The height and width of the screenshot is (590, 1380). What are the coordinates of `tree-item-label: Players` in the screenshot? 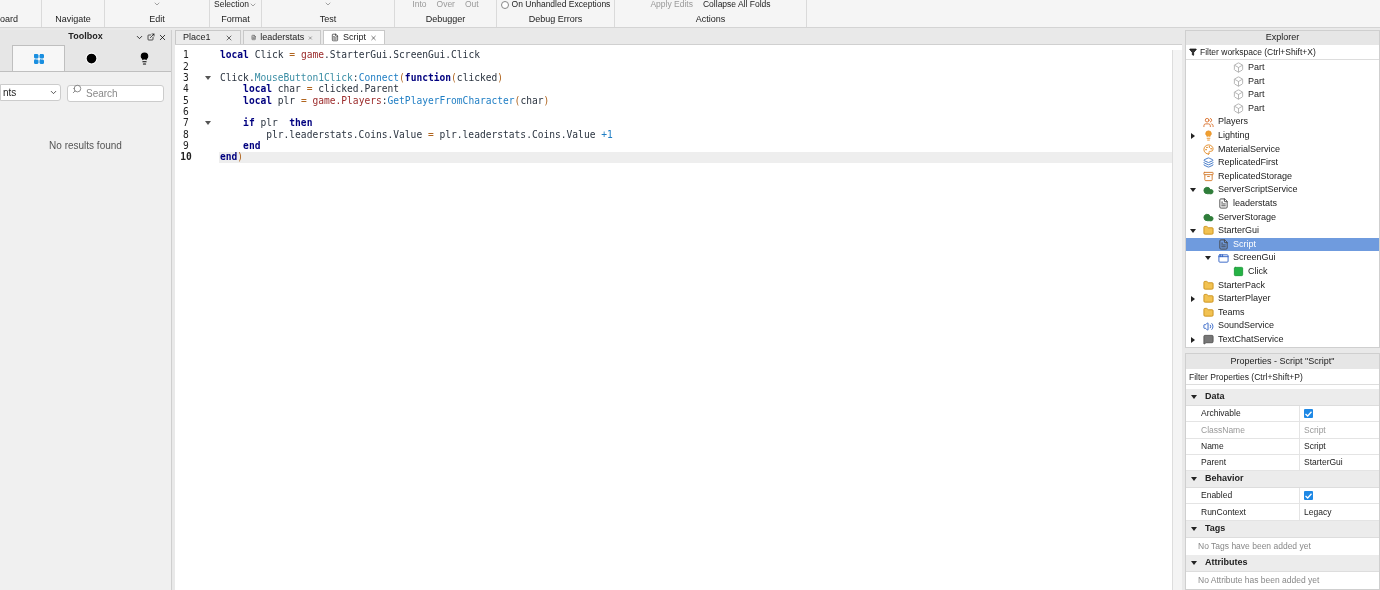 It's located at (1233, 122).